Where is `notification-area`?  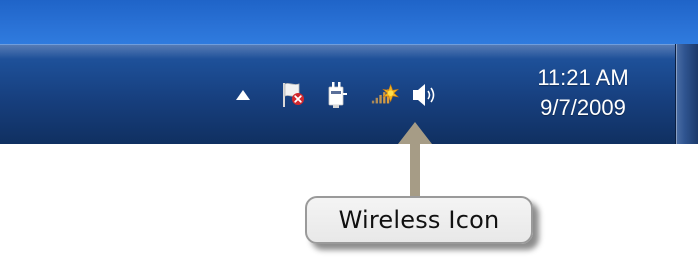 notification-area is located at coordinates (341, 95).